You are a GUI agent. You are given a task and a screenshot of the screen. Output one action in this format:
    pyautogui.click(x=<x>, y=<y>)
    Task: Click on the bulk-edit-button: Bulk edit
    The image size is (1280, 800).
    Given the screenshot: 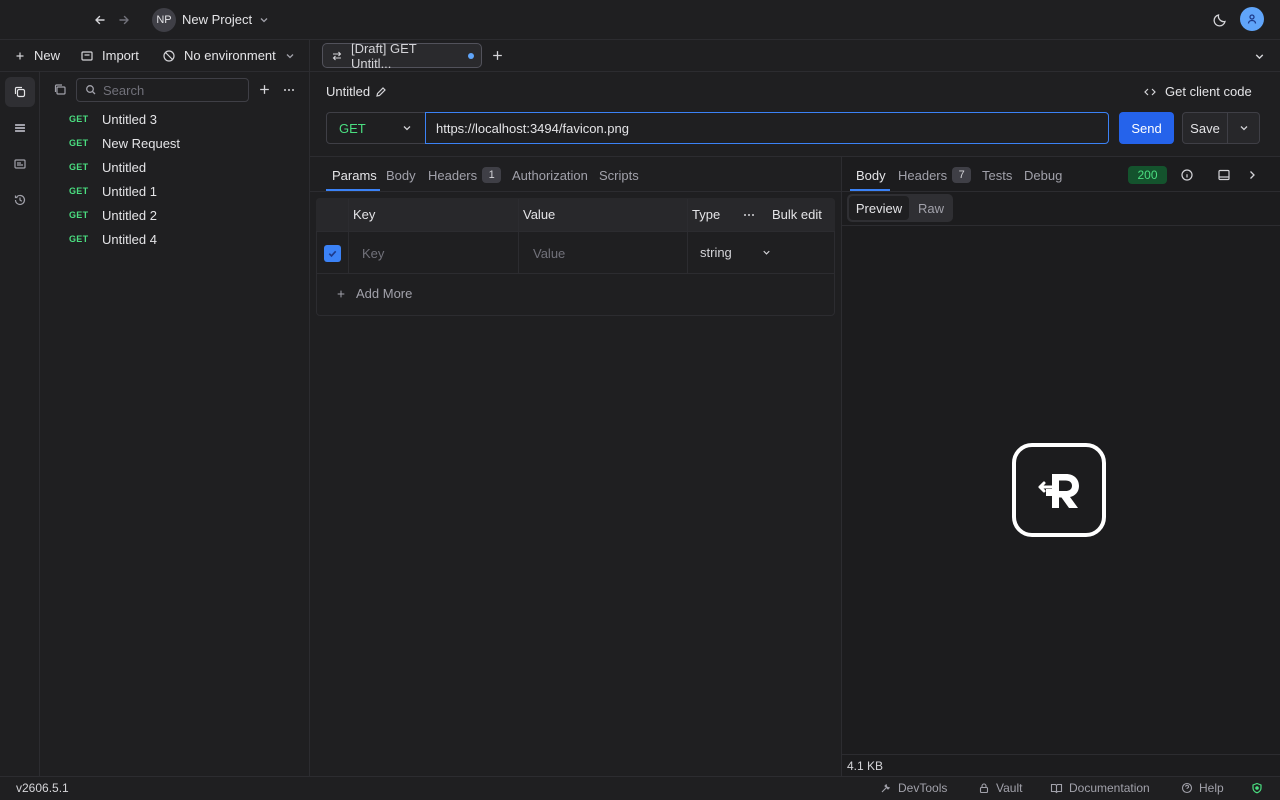 What is the action you would take?
    pyautogui.click(x=797, y=214)
    